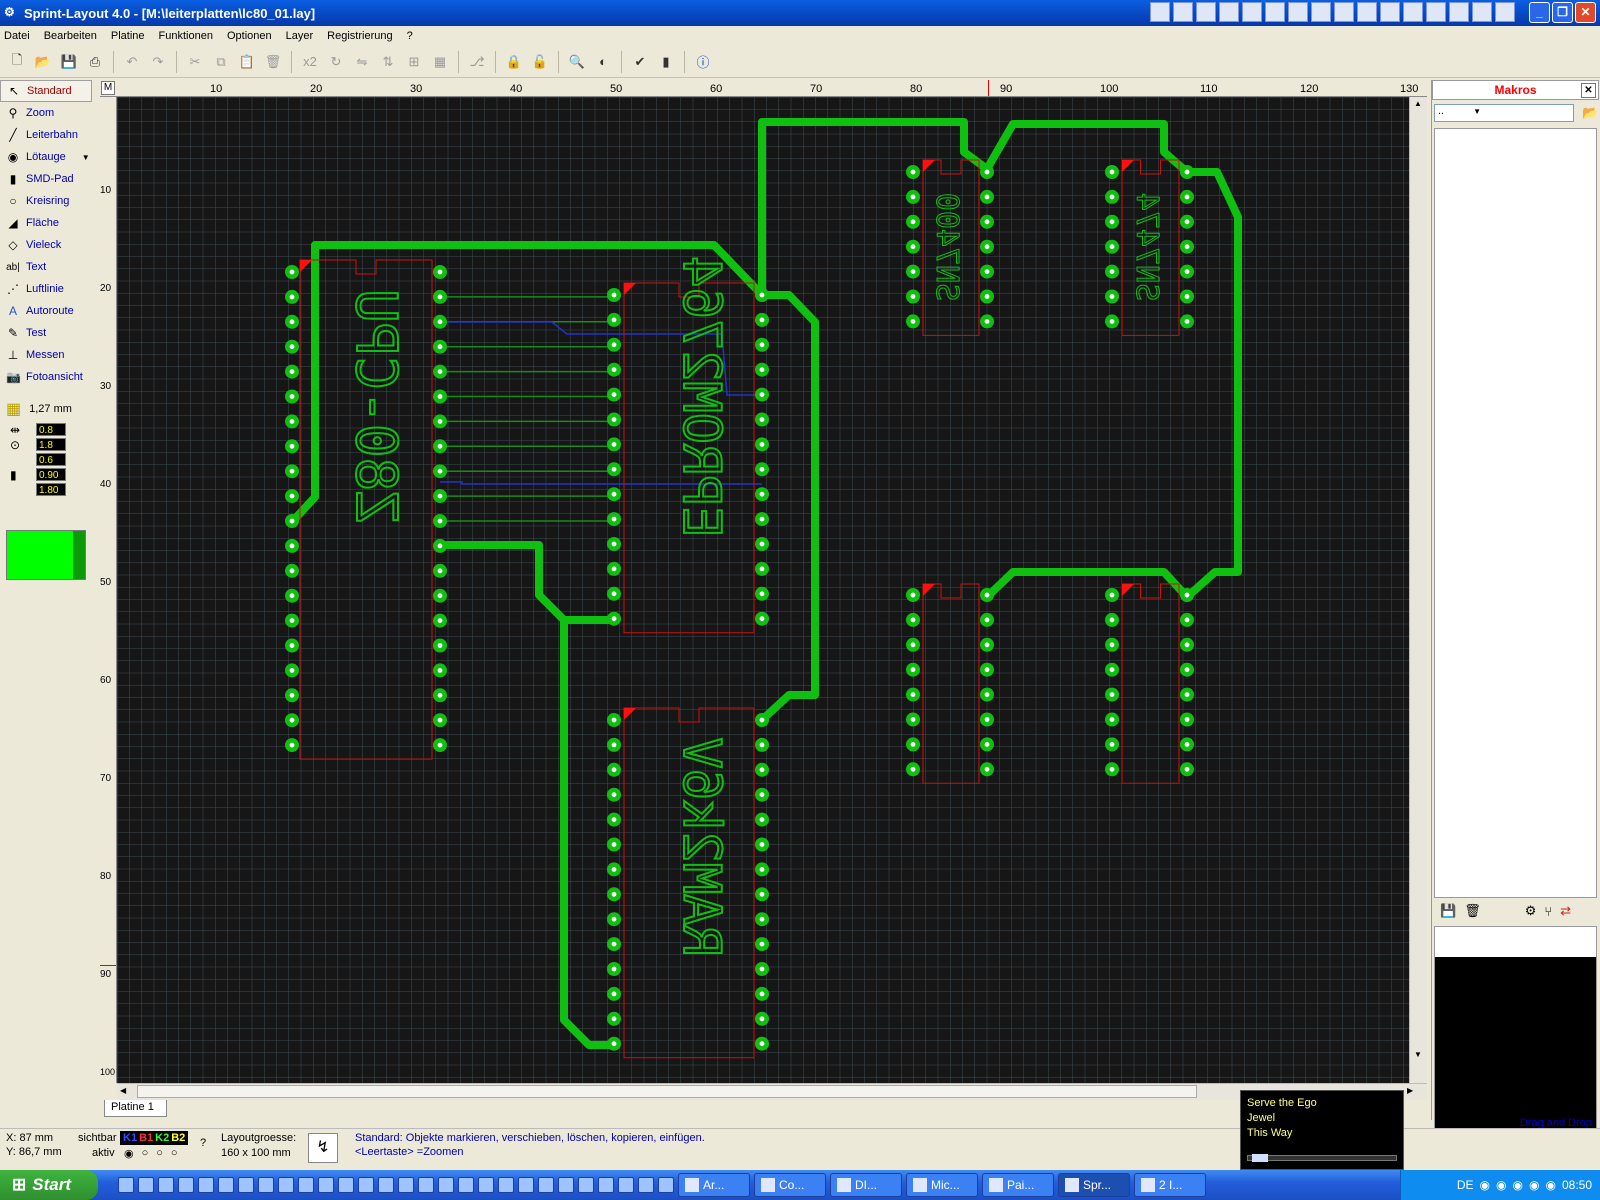 The image size is (1600, 1200). Describe the element at coordinates (159, 1153) in the screenshot. I see `radio-k2: ○` at that location.